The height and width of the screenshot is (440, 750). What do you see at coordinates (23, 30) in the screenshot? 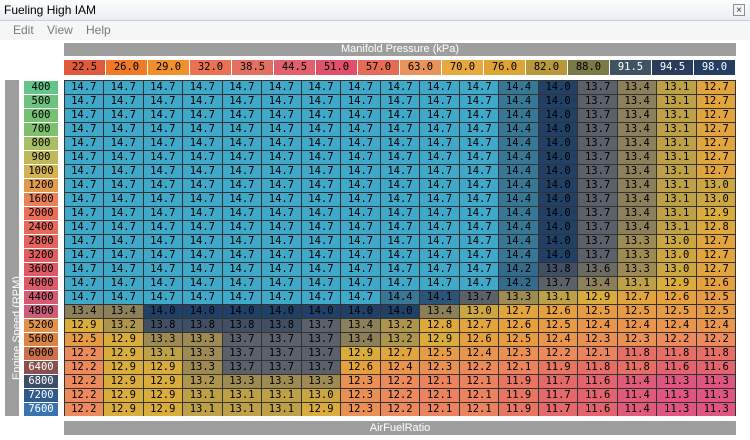
I see `menu-edit: Edit` at bounding box center [23, 30].